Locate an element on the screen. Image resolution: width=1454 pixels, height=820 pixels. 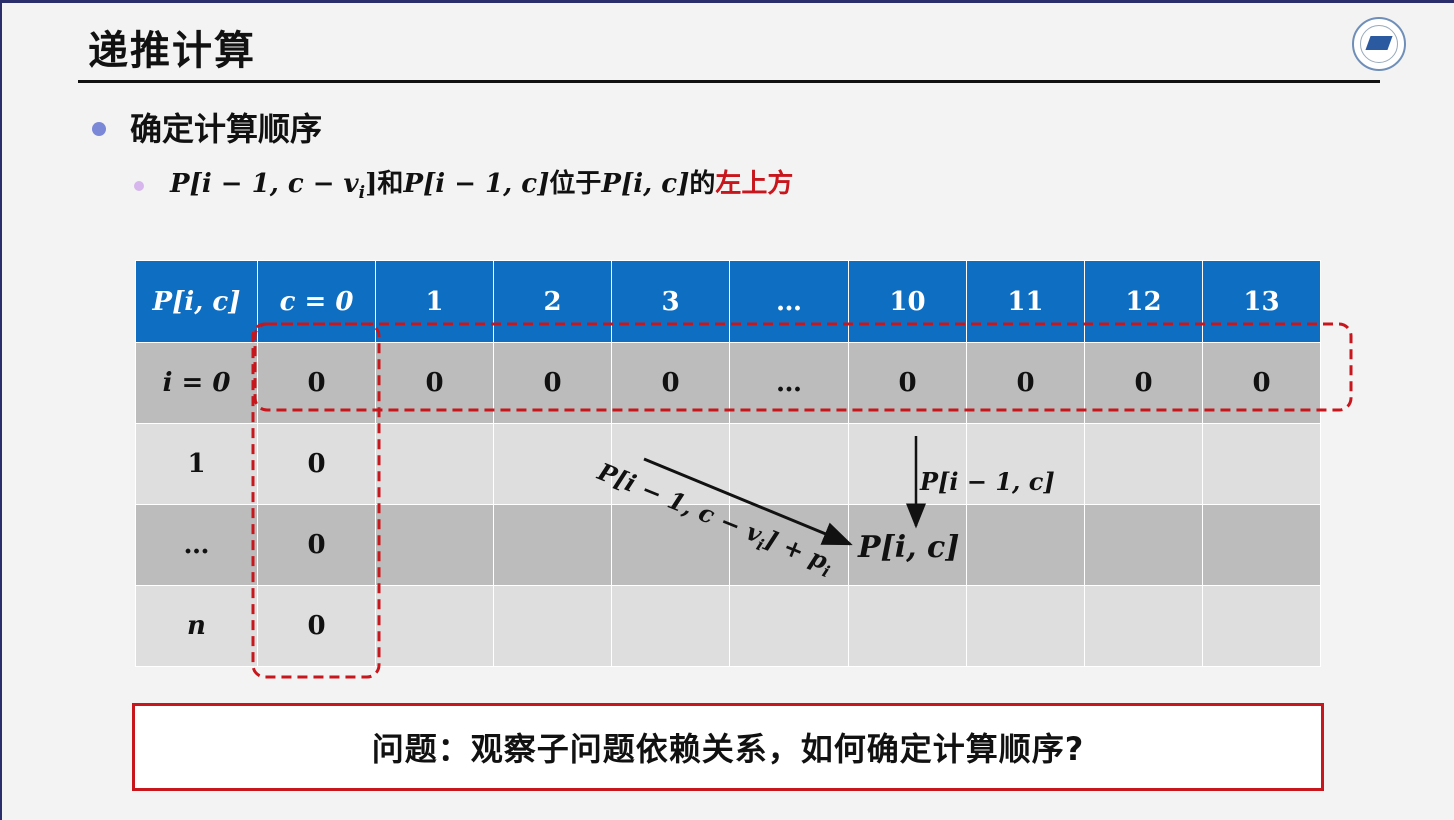
diagonal-label: P[i − 1, c − vi] + pi is located at coordinates (714, 518).